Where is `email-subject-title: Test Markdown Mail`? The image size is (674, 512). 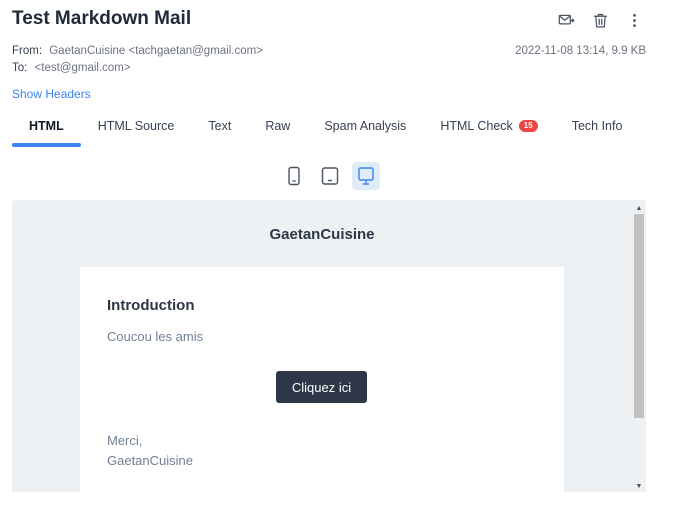
email-subject-title: Test Markdown Mail is located at coordinates (102, 18).